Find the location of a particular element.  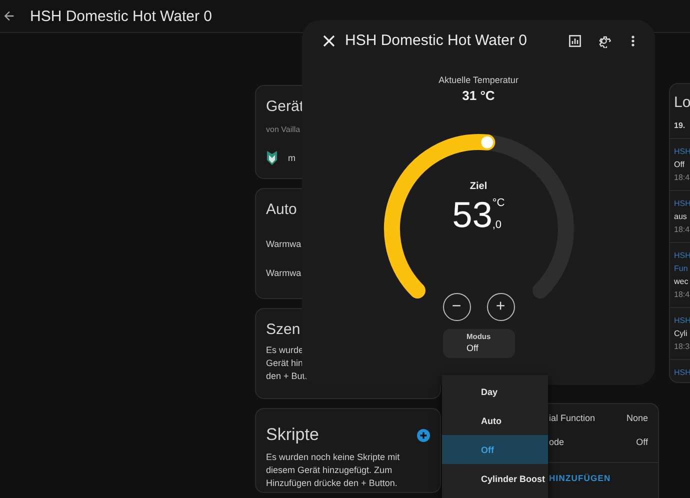

log-message: Fun is located at coordinates (681, 269).